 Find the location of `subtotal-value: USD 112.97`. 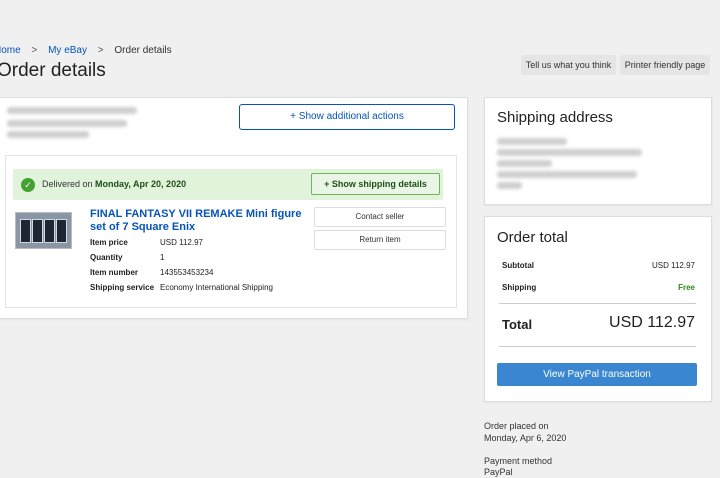

subtotal-value: USD 112.97 is located at coordinates (673, 265).